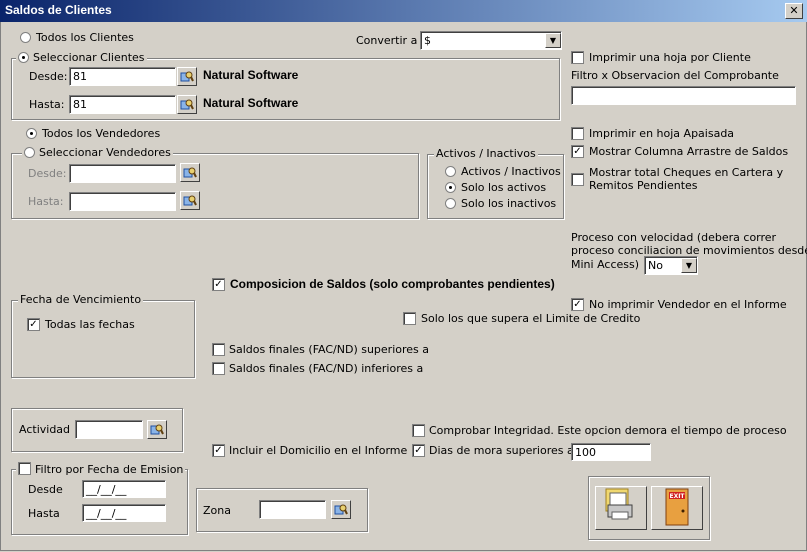  Describe the element at coordinates (251, 103) in the screenshot. I see `clientes-hasta-name: Natural Software` at that location.